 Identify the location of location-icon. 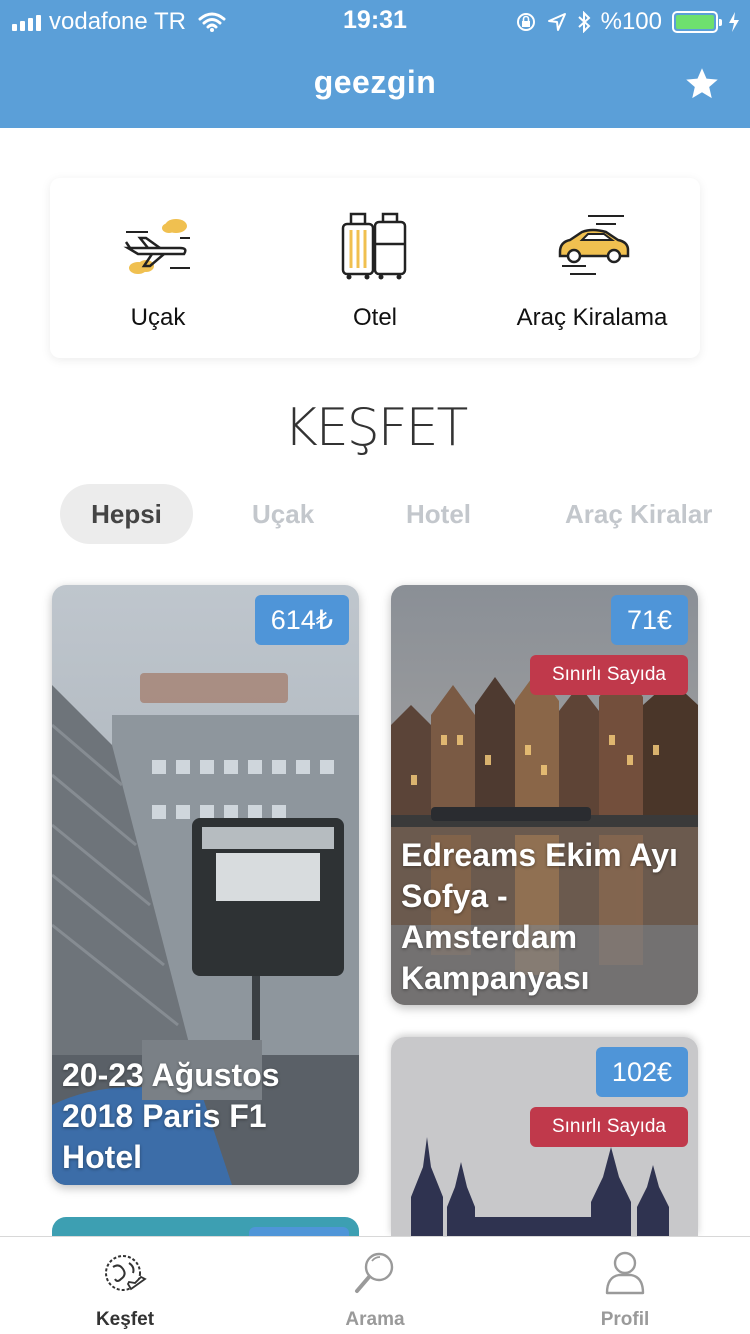
(556, 22).